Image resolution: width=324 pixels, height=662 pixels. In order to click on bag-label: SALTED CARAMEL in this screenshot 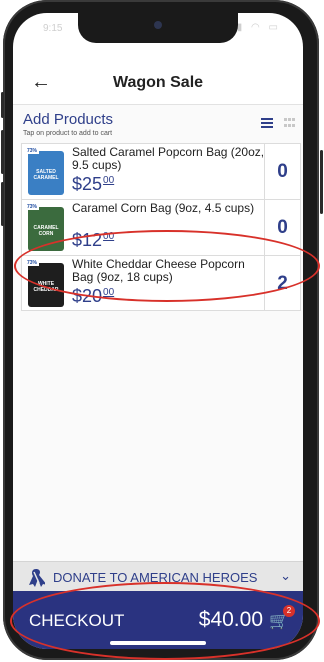, I will do `click(46, 175)`.